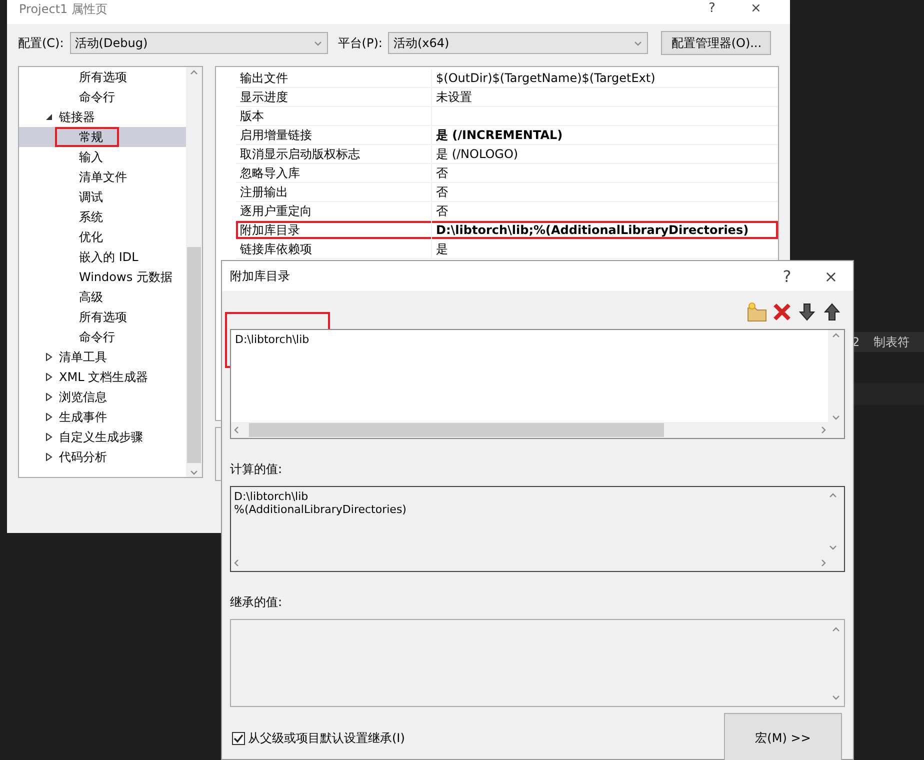  What do you see at coordinates (507, 192) in the screenshot?
I see `property-row: 注册输出 否` at bounding box center [507, 192].